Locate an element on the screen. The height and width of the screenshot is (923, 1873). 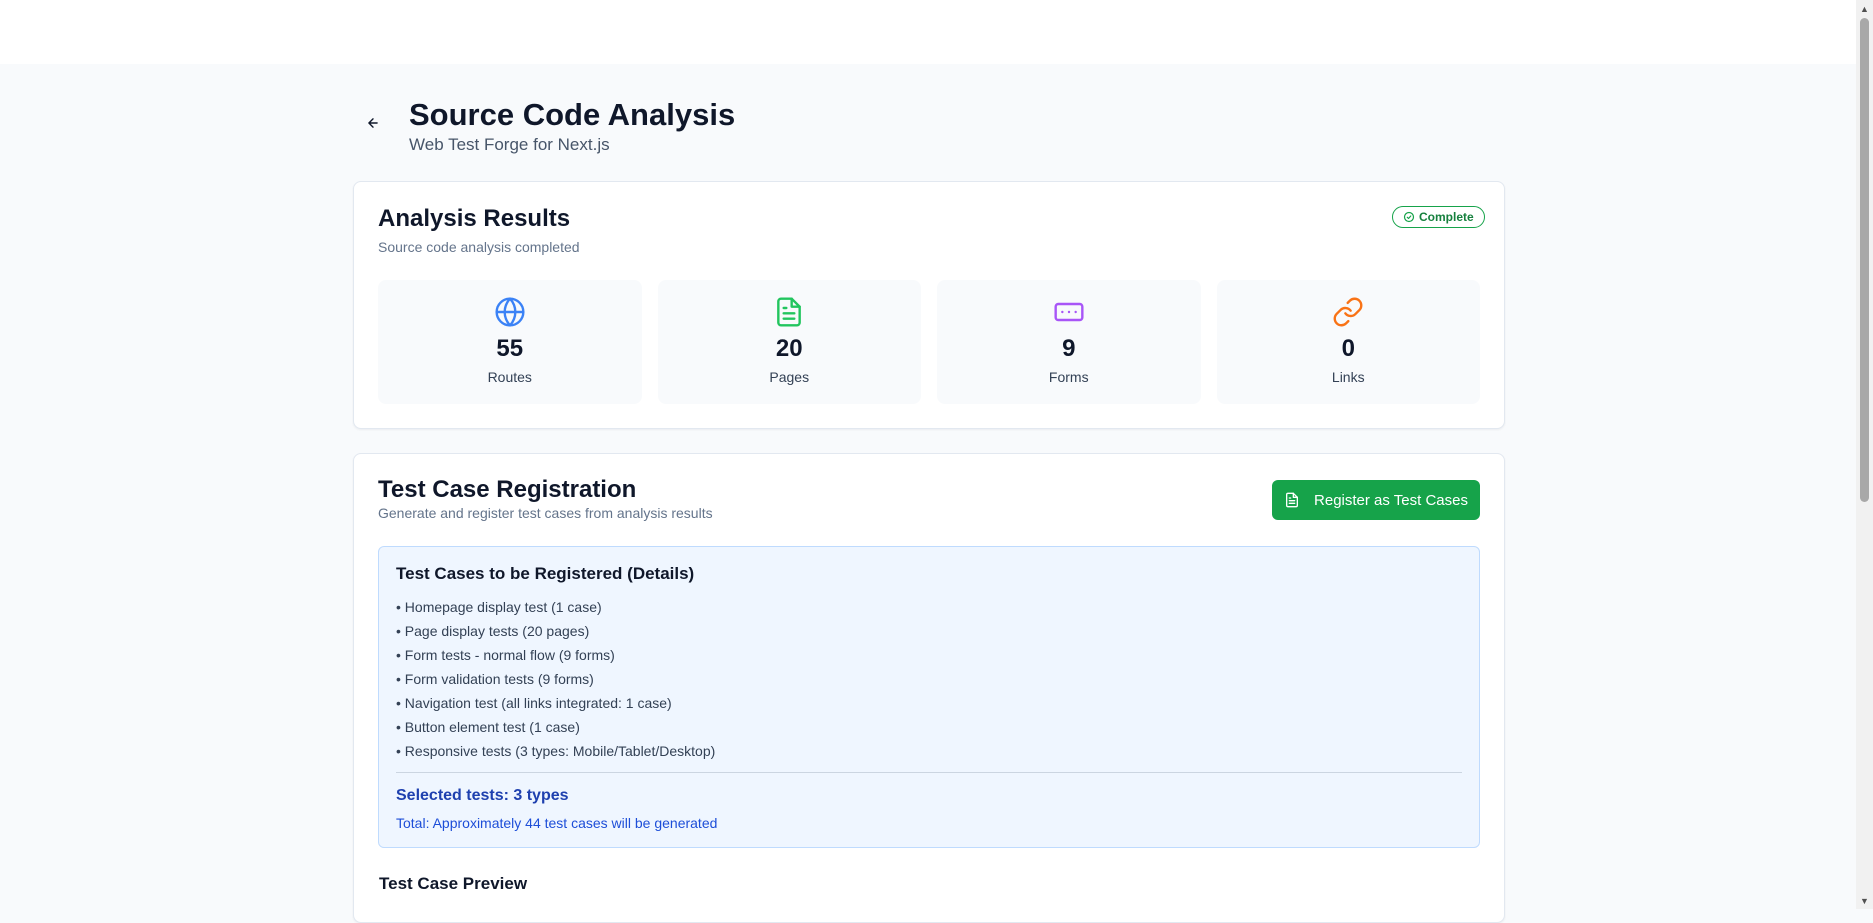
stats-grid: 55 Routes 20 Pages 9 Forms 0 Links is located at coordinates (929, 342).